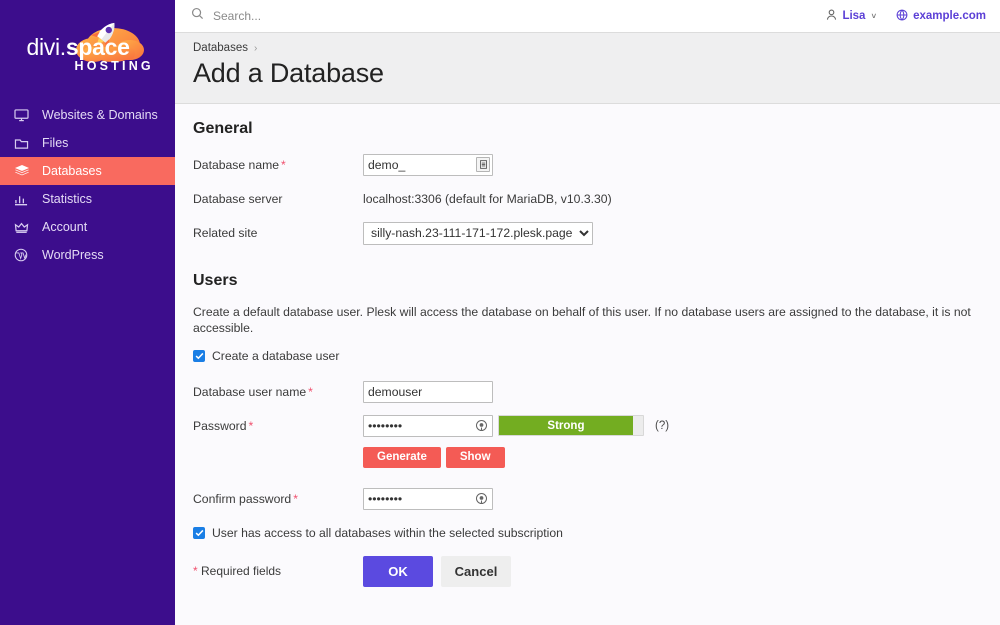 Image resolution: width=1000 pixels, height=625 pixels. I want to click on database-name-label-text: Database name, so click(236, 165).